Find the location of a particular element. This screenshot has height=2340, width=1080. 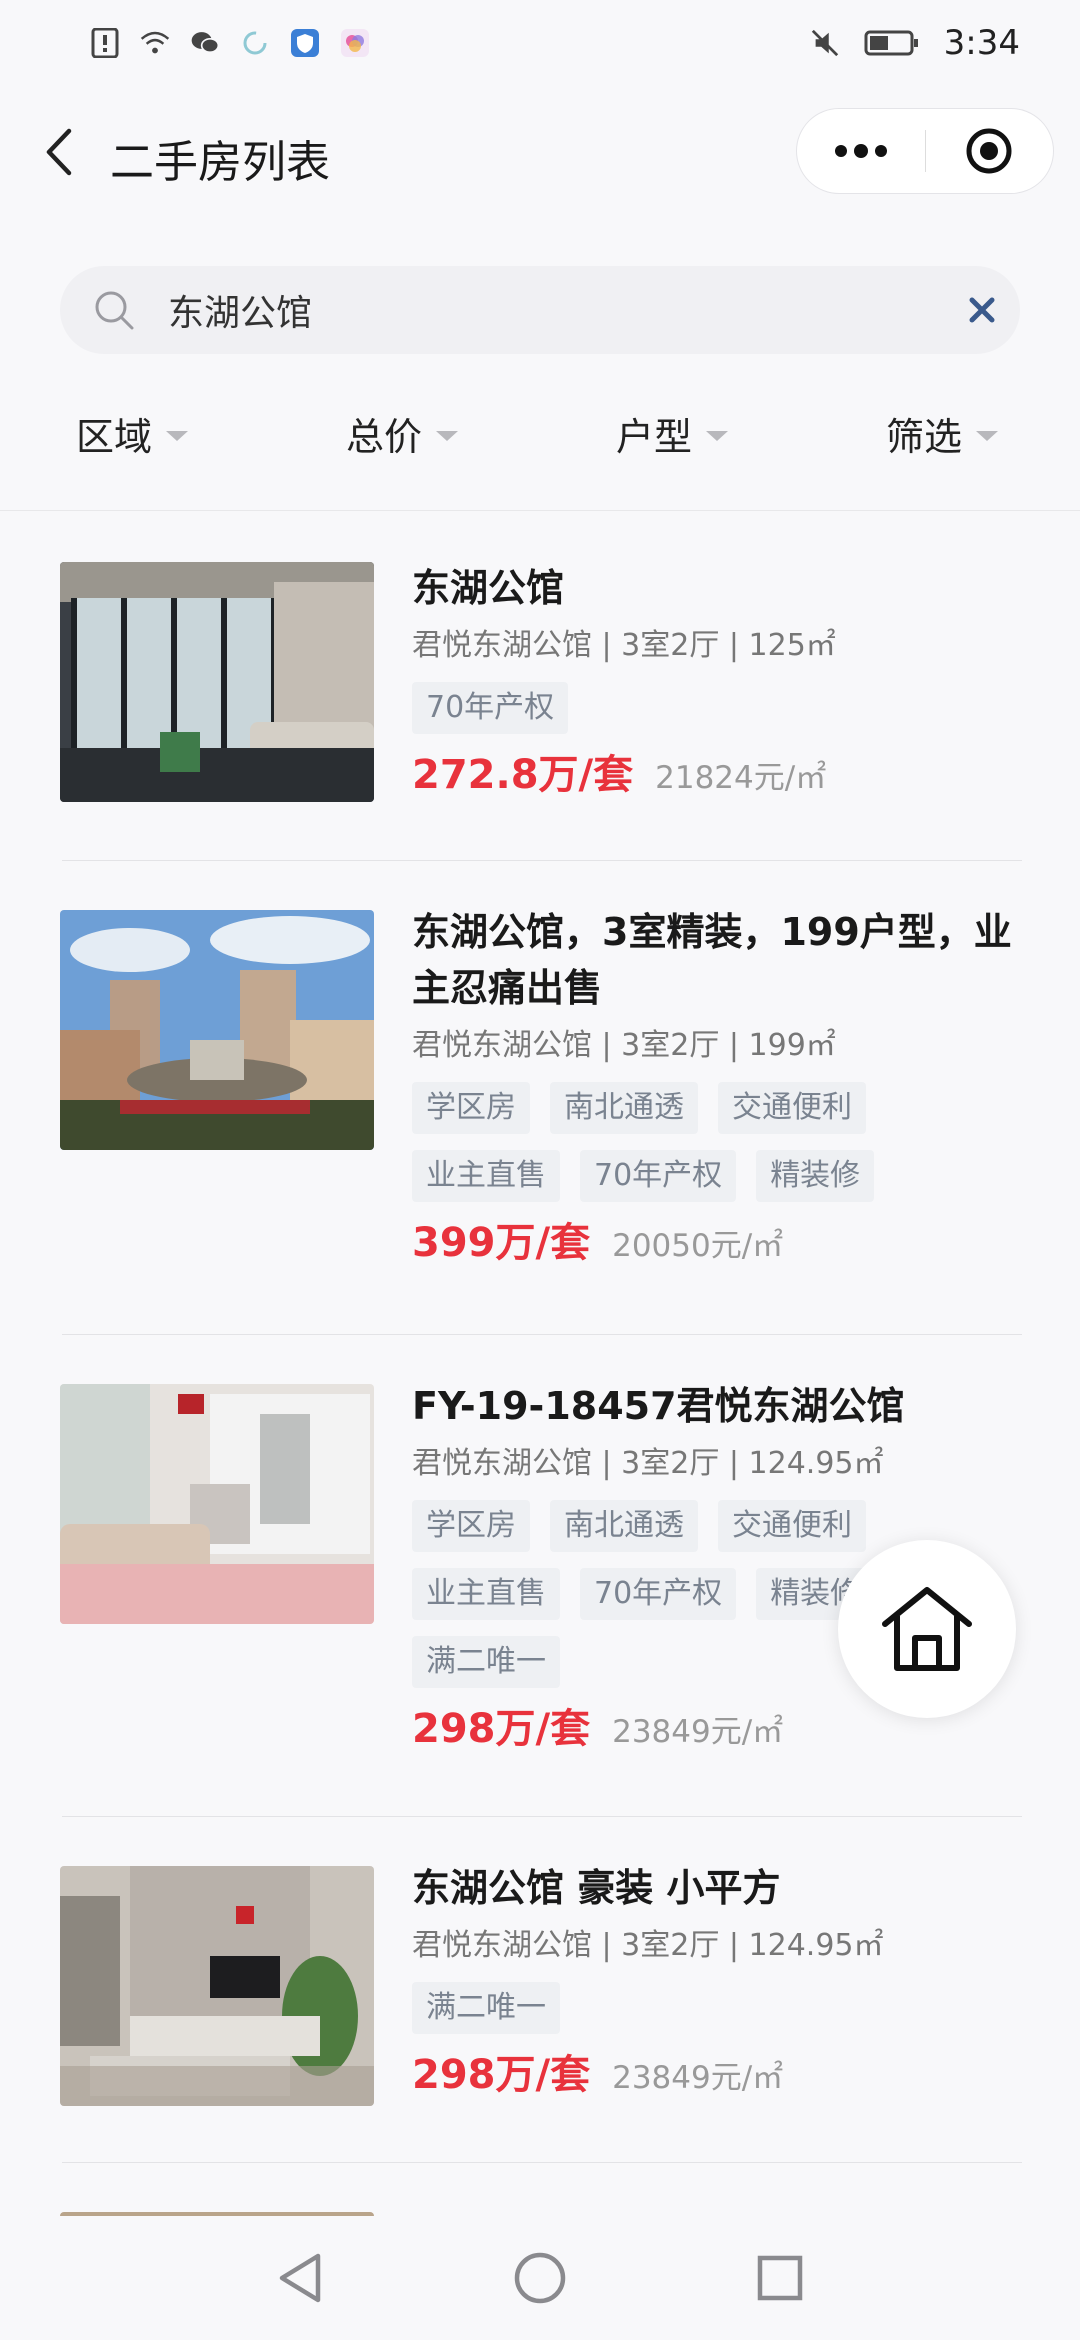

filter-more: 筛选 is located at coordinates (942, 433).